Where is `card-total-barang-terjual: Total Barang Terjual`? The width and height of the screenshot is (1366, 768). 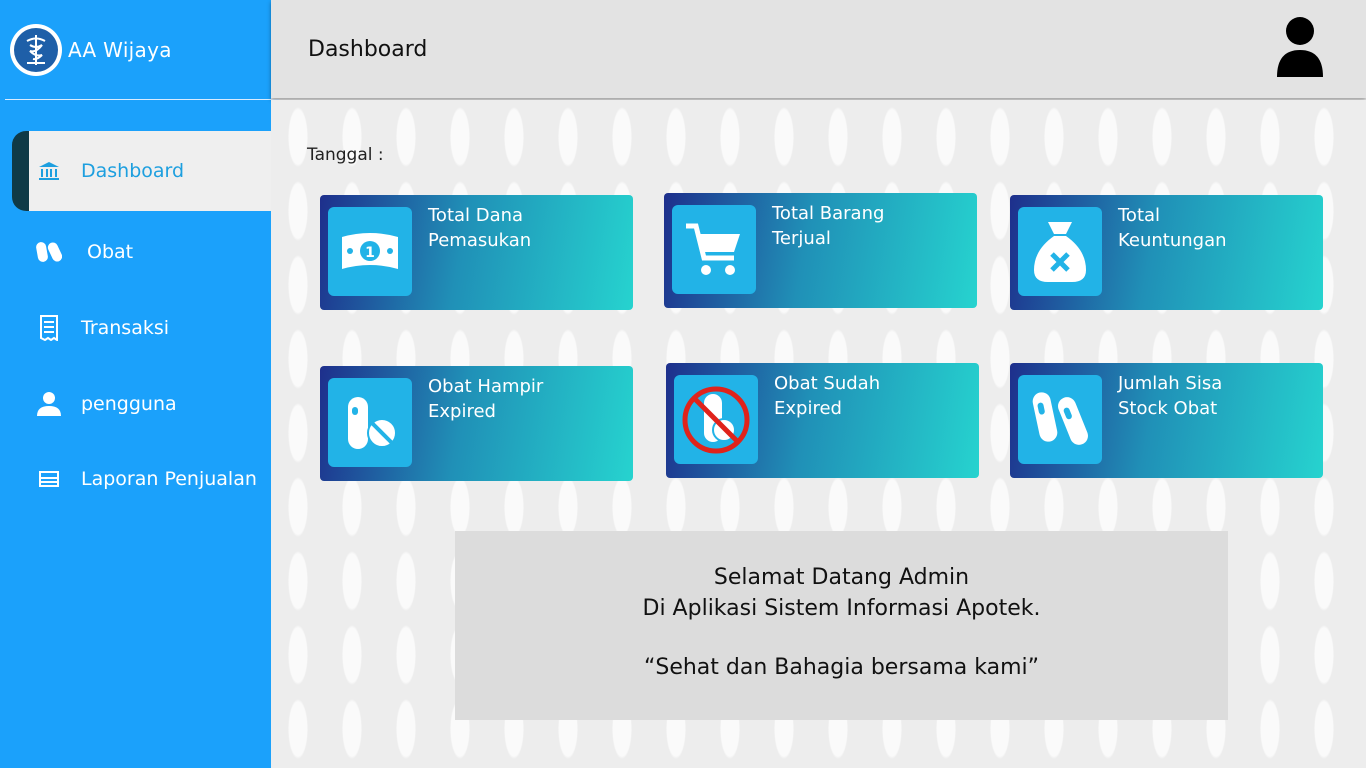 card-total-barang-terjual: Total Barang Terjual is located at coordinates (820, 250).